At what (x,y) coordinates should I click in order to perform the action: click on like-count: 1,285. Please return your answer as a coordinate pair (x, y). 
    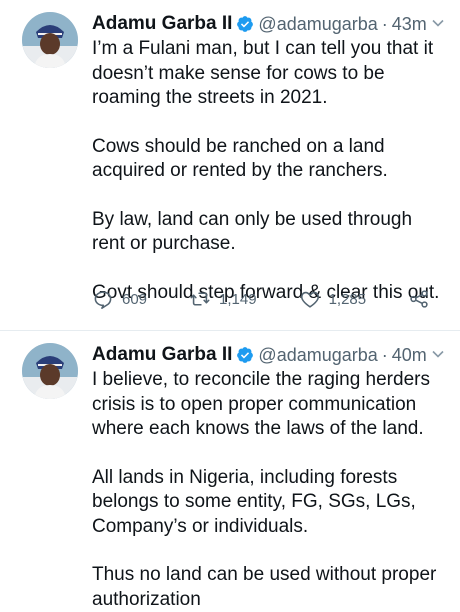
    Looking at the image, I should click on (347, 299).